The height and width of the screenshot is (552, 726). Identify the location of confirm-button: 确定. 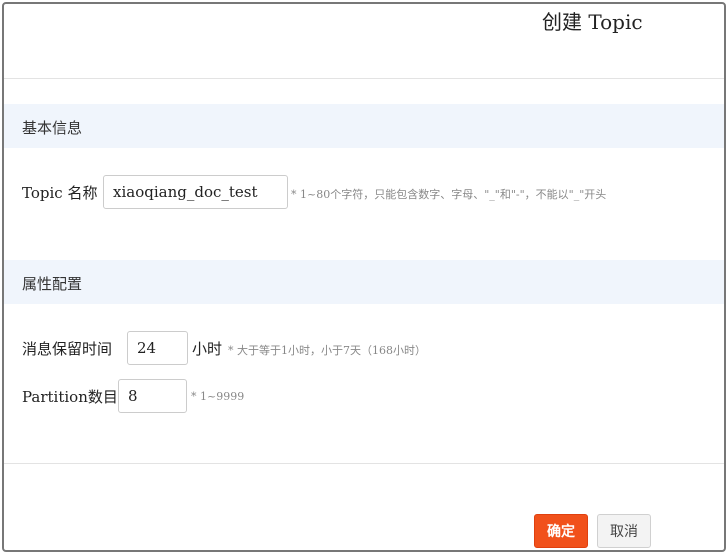
(561, 531).